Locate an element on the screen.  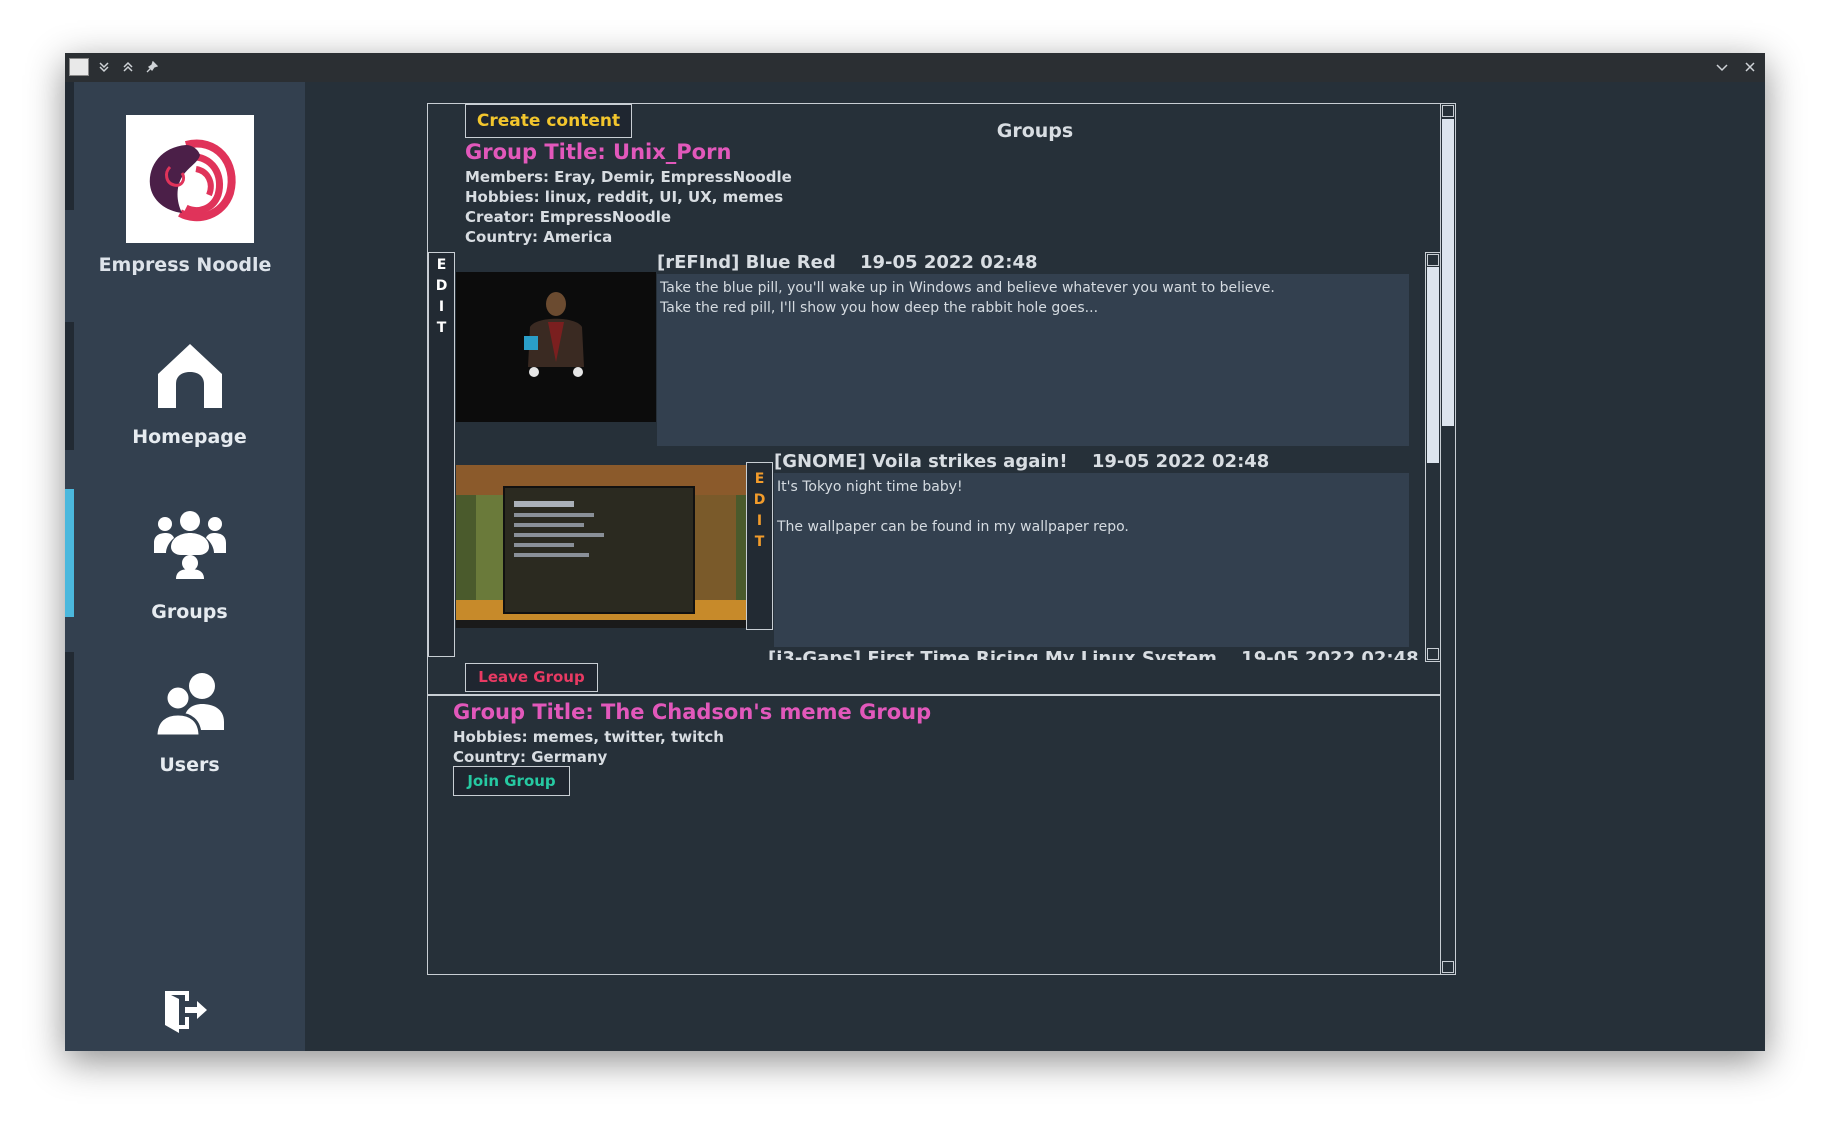
sidebar: Empress Noodle Homepage Groups Users is located at coordinates (185, 566).